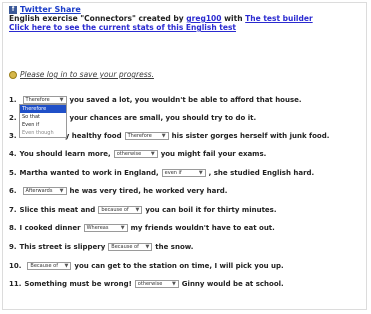 Image resolution: width=371 pixels, height=314 pixels. Describe the element at coordinates (43, 117) in the screenshot. I see `dropdown-option: So that` at that location.